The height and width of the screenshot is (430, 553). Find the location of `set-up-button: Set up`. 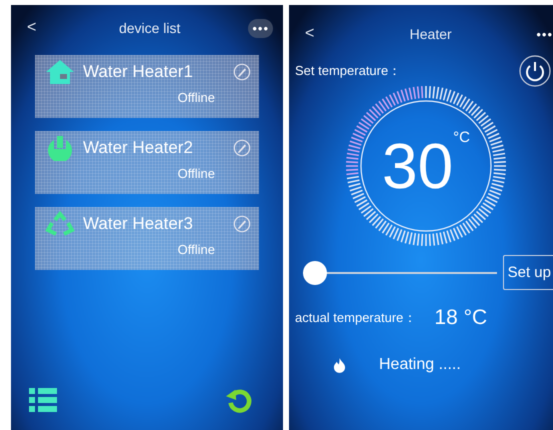

set-up-button: Set up is located at coordinates (527, 272).